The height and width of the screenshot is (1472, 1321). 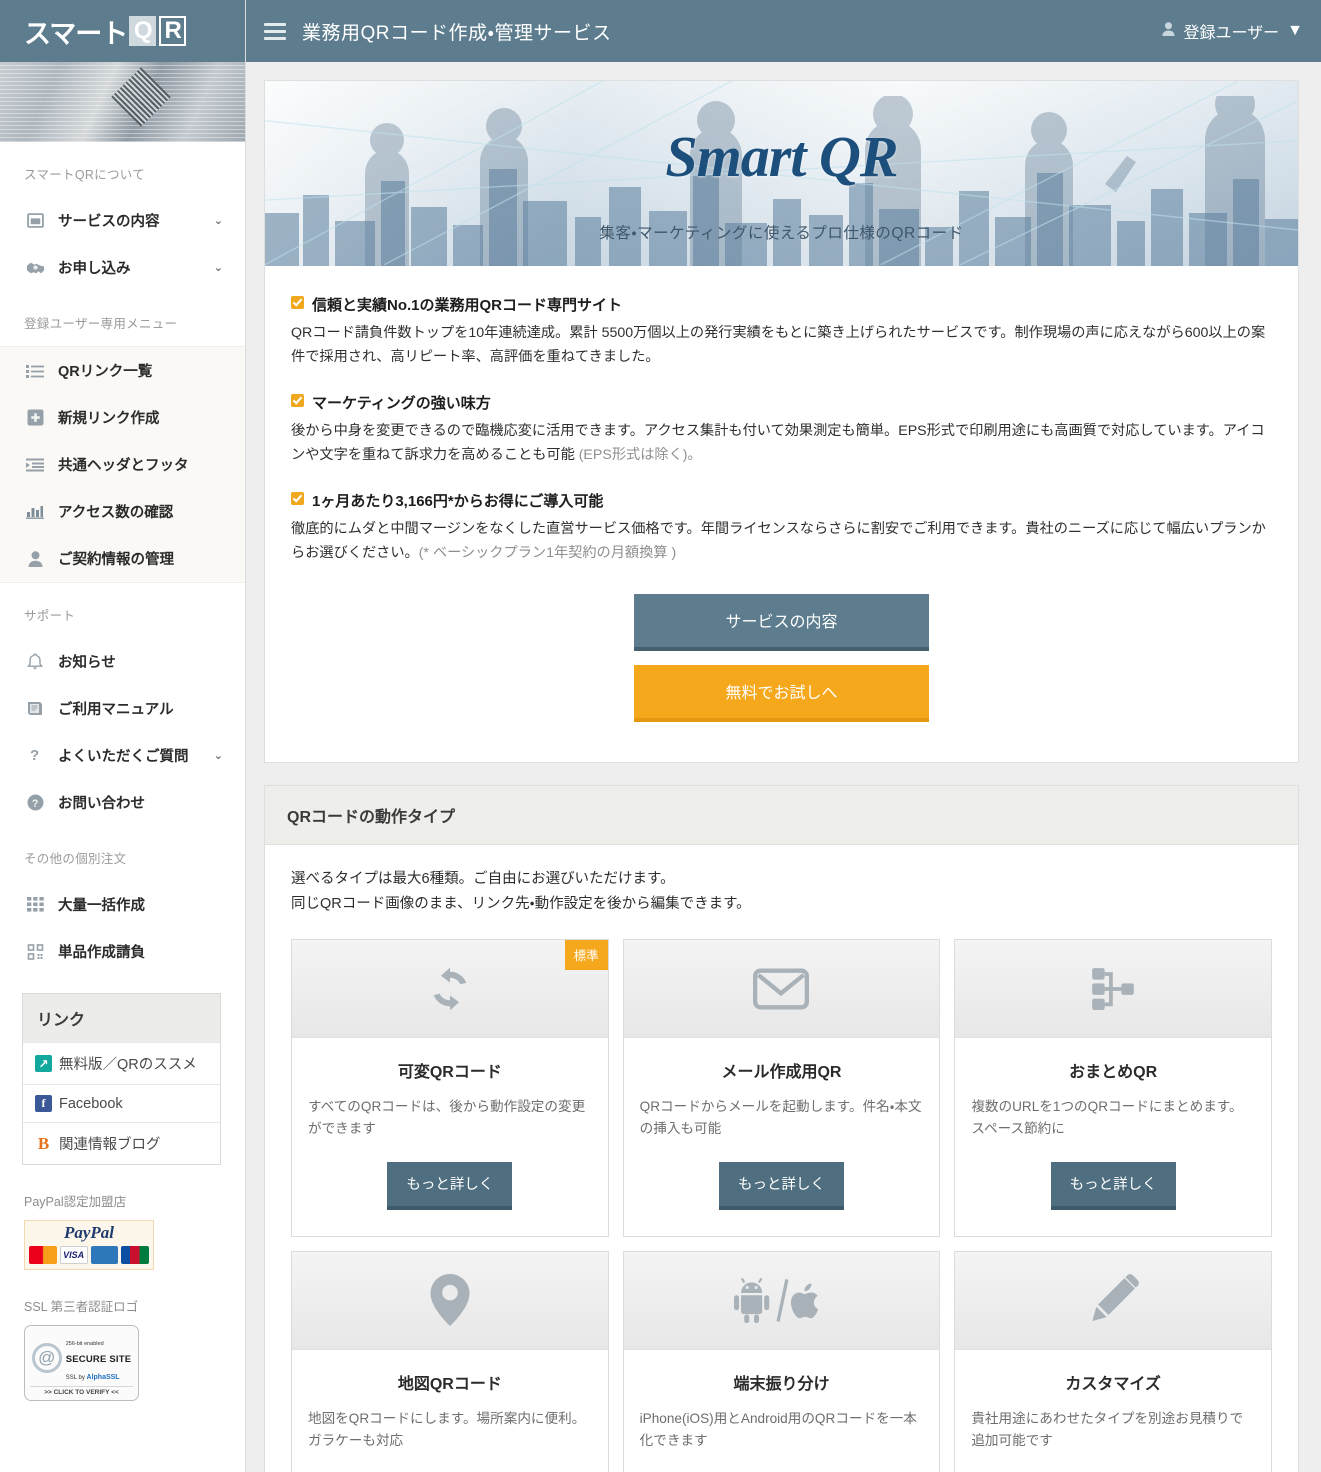 What do you see at coordinates (1231, 33) in the screenshot?
I see `user-menu-label: 登録ユーザー` at bounding box center [1231, 33].